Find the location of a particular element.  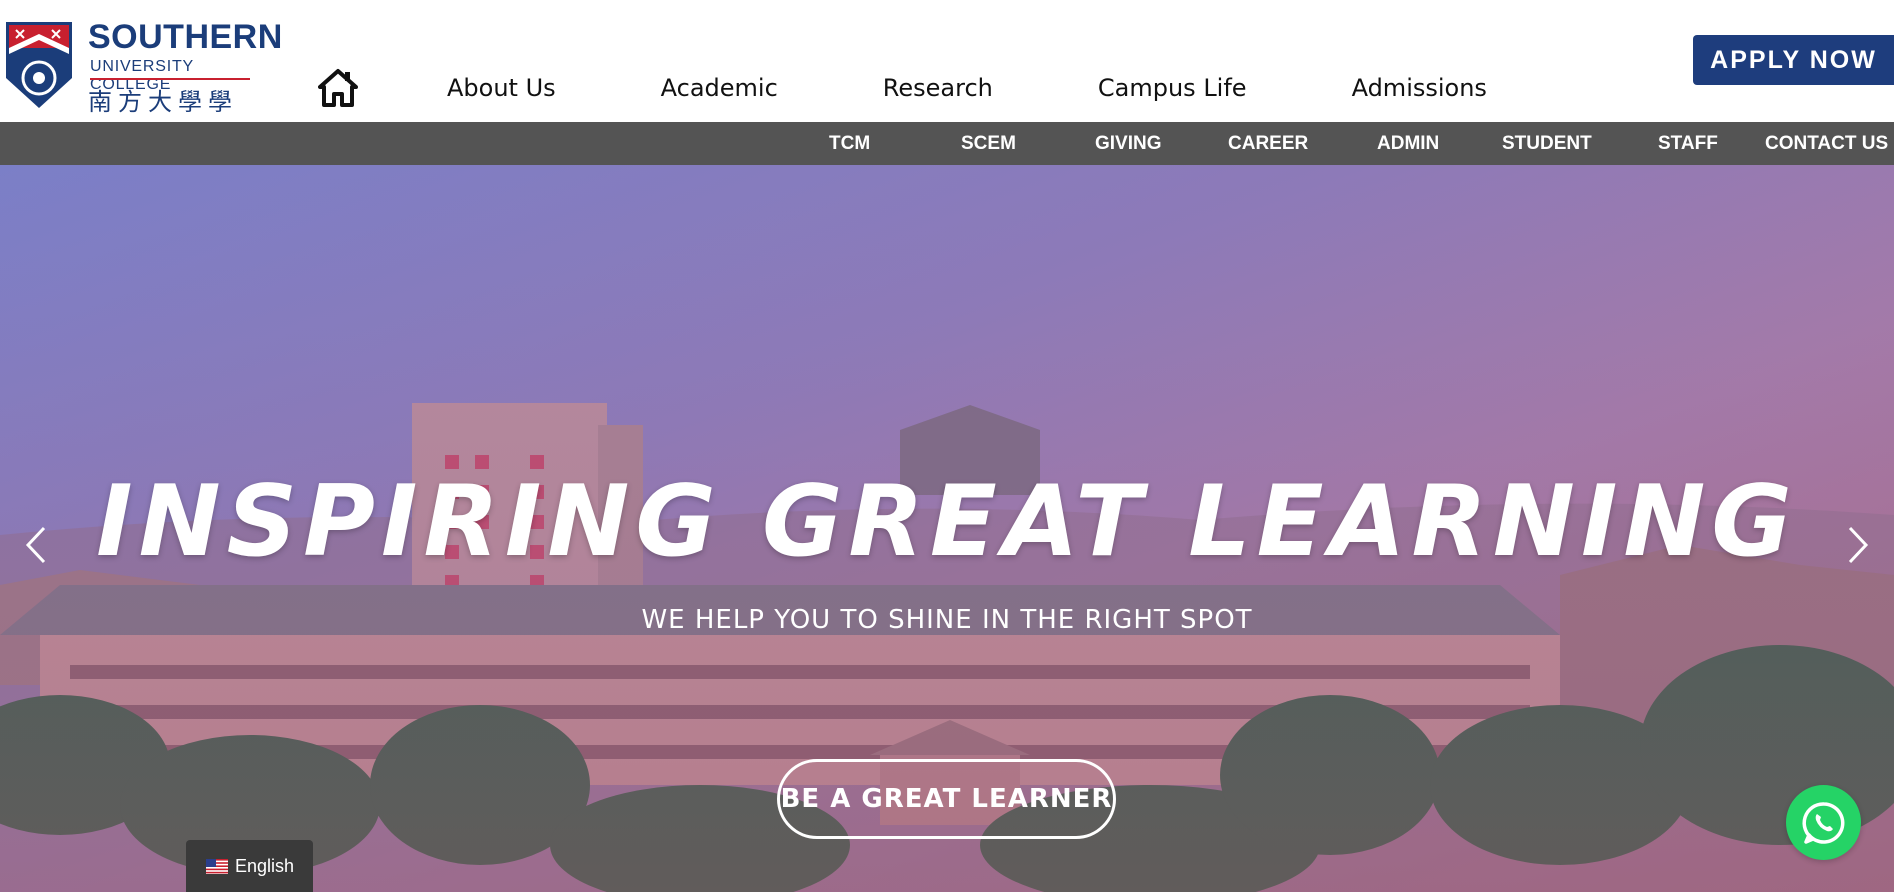

language-switcher: English is located at coordinates (249, 866).